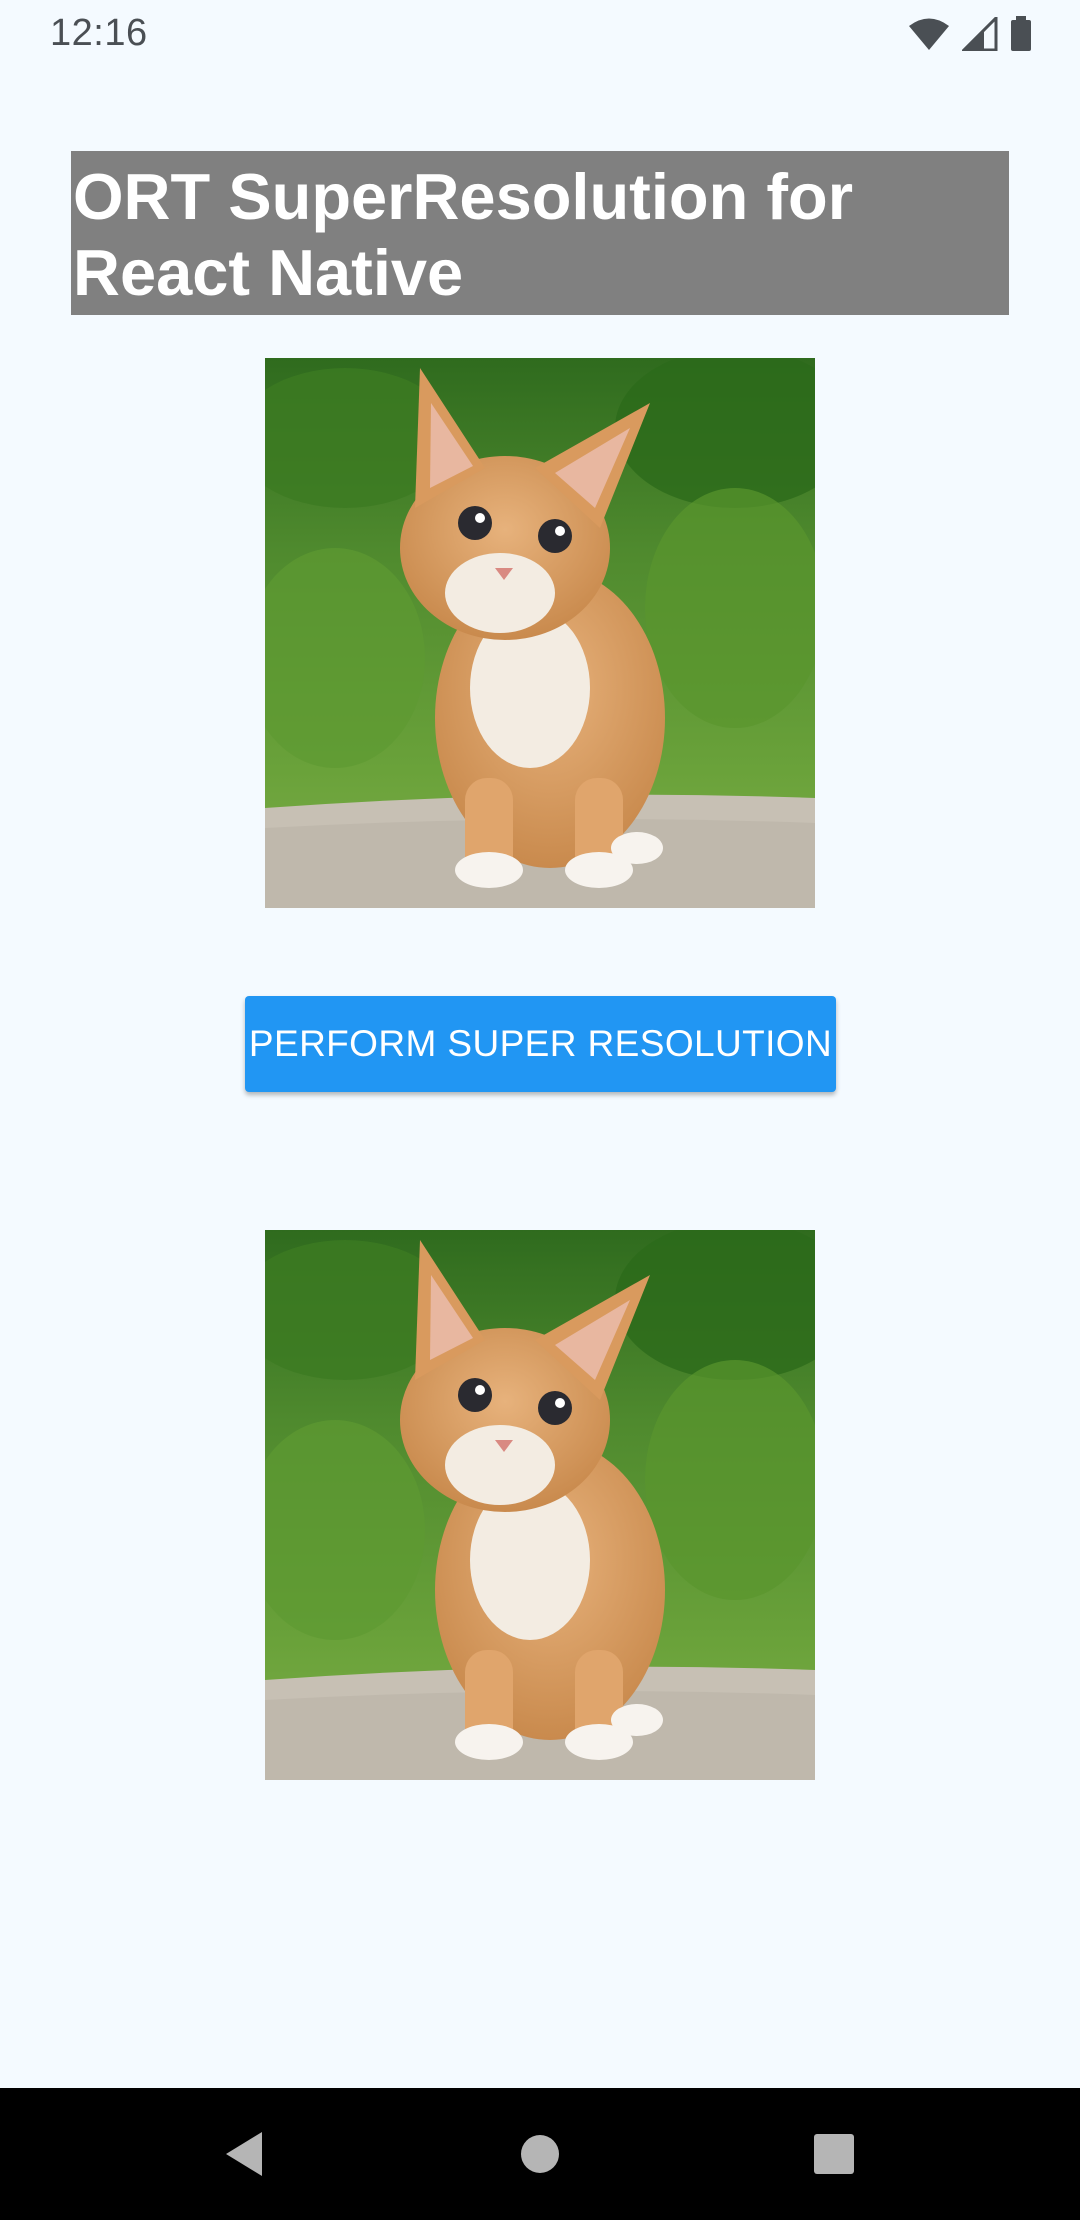  What do you see at coordinates (540, 1044) in the screenshot?
I see `perform-super-resolution-button: PERFORM SUPER RESOLUTION` at bounding box center [540, 1044].